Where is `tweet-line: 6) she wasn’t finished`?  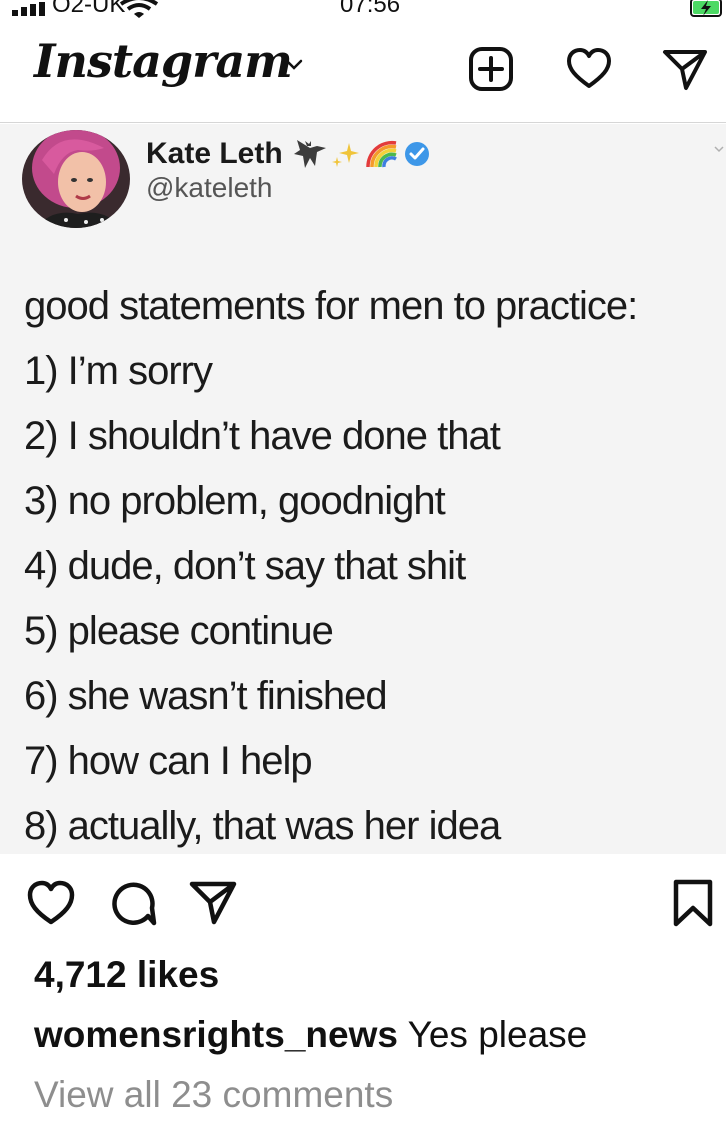 tweet-line: 6) she wasn’t finished is located at coordinates (206, 696).